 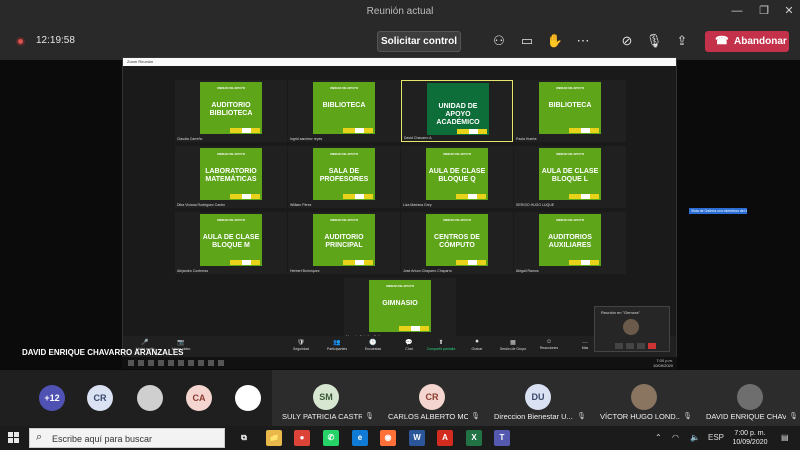 I want to click on excel-icon: X, so click(x=474, y=438).